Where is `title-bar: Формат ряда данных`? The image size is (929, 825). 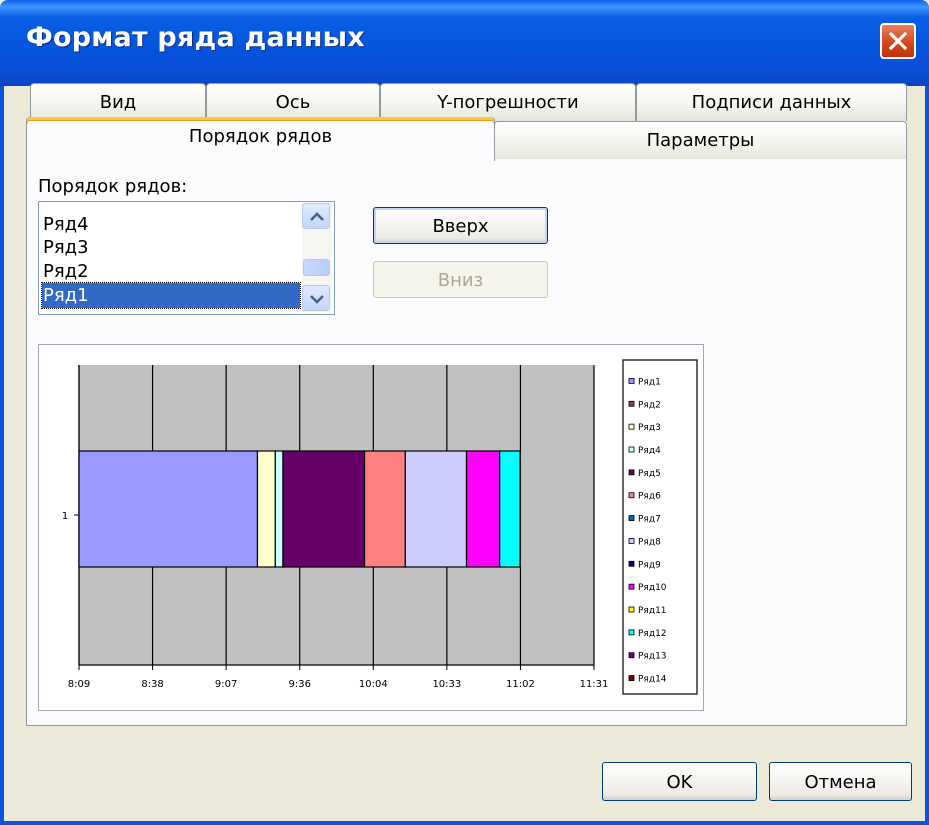
title-bar: Формат ряда данных is located at coordinates (464, 43).